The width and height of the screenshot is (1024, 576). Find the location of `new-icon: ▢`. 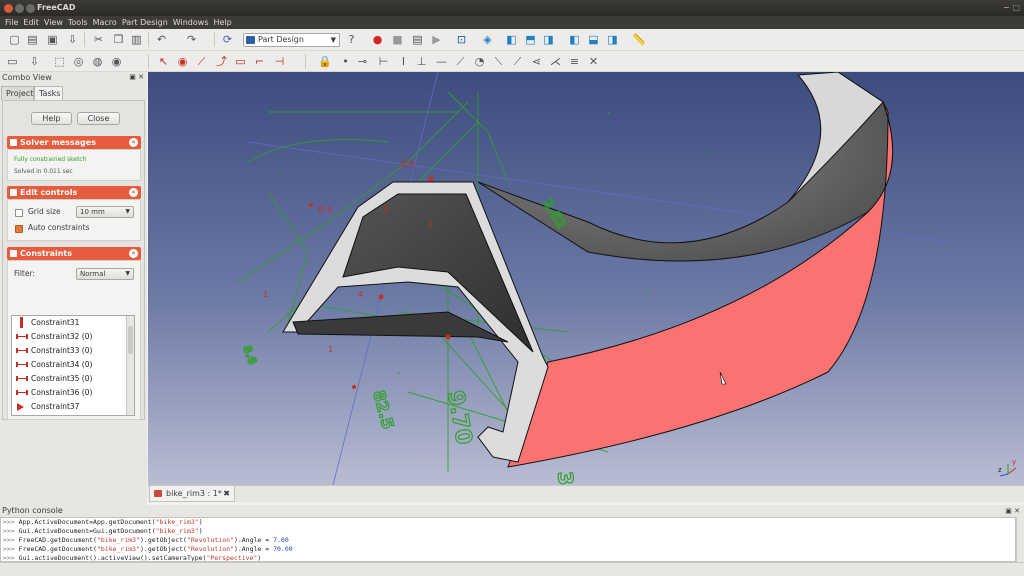

new-icon: ▢ is located at coordinates (14, 39).